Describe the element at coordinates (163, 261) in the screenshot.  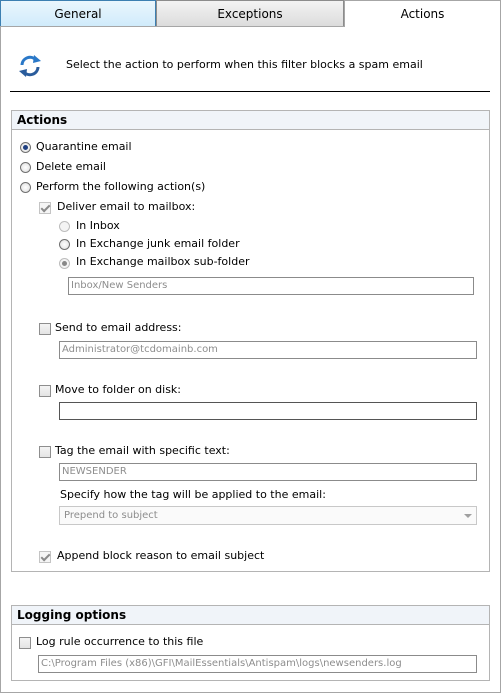
I see `subfolder-label: In Exchange mailbox sub-folder` at that location.